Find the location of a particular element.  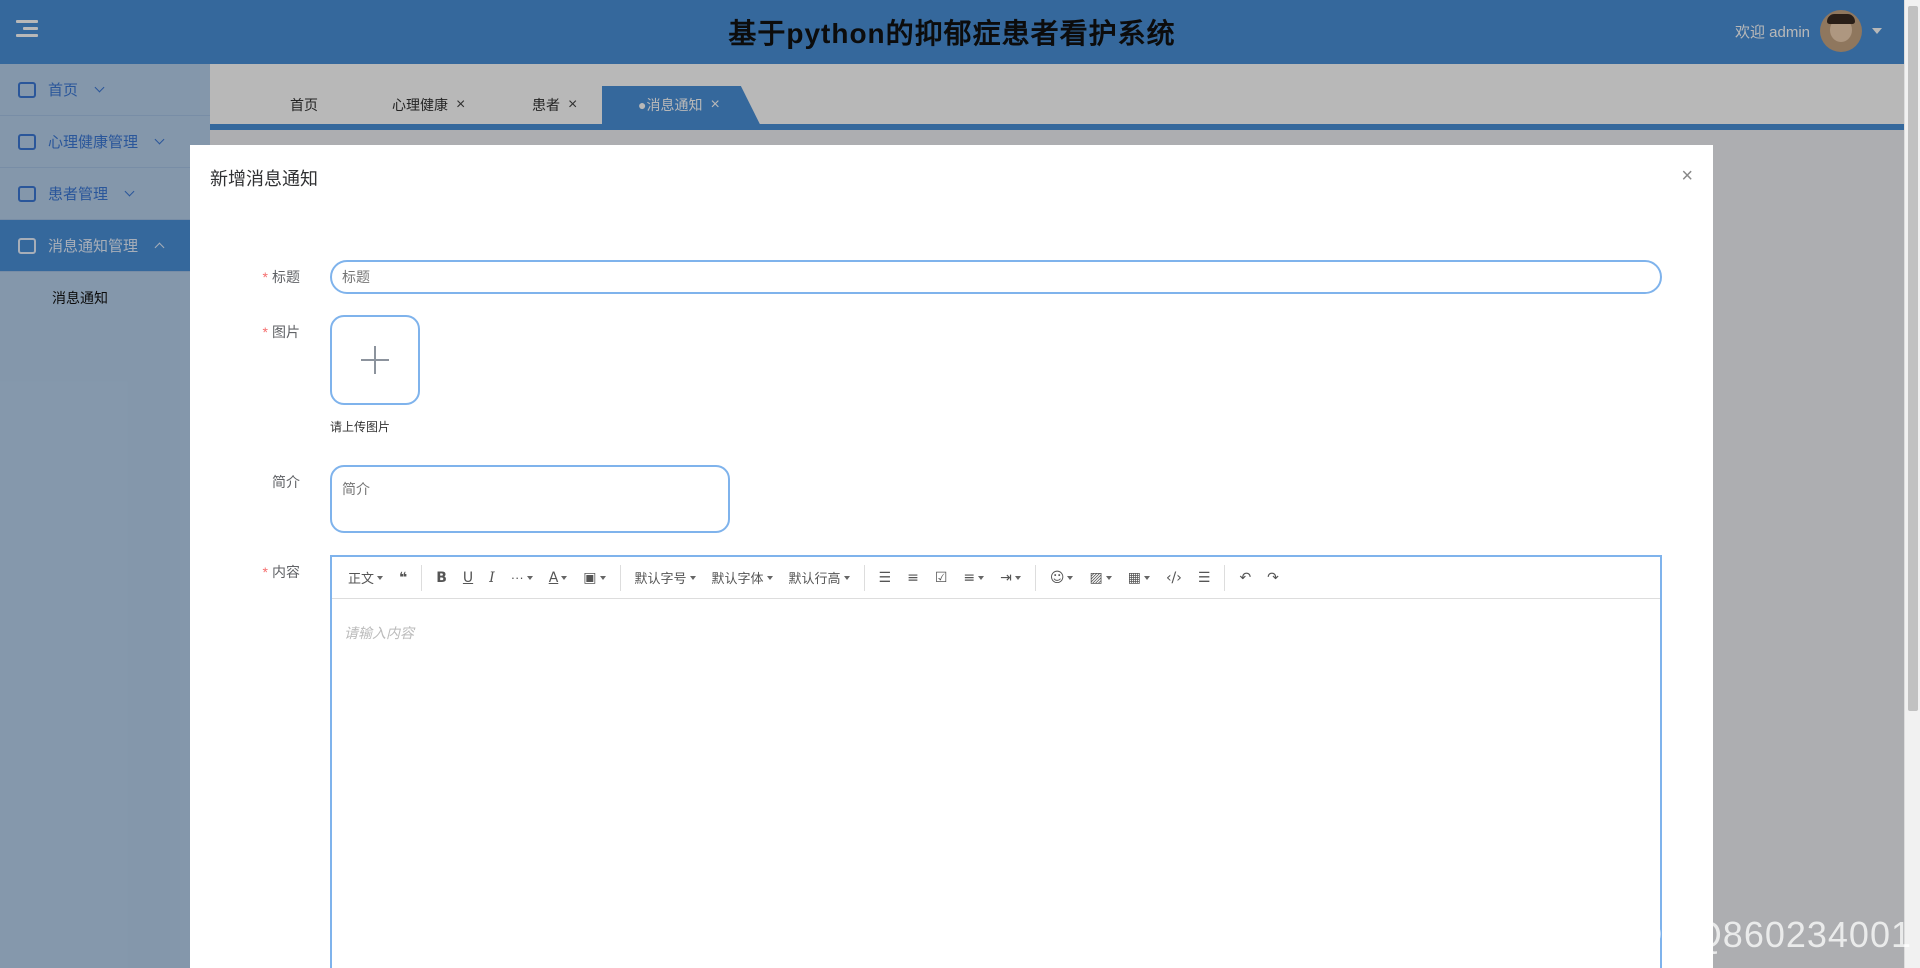

quote-button: ❝ is located at coordinates (403, 578).